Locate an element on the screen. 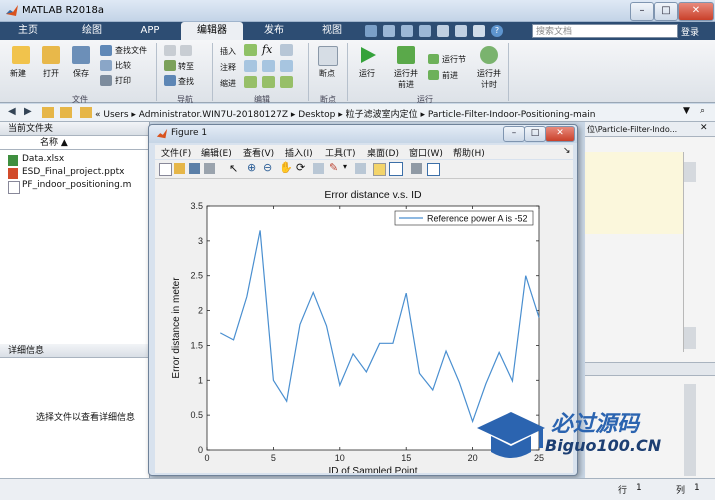 The width and height of the screenshot is (715, 500). tab-publish: 发布 is located at coordinates (274, 31).